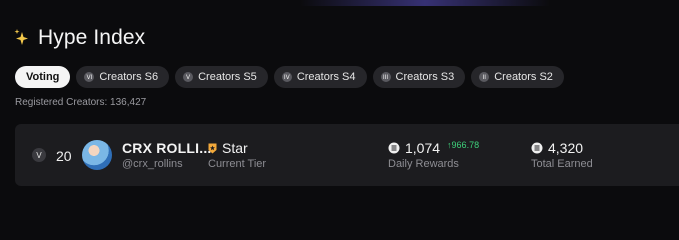  I want to click on tab-label: Creators S3, so click(425, 77).